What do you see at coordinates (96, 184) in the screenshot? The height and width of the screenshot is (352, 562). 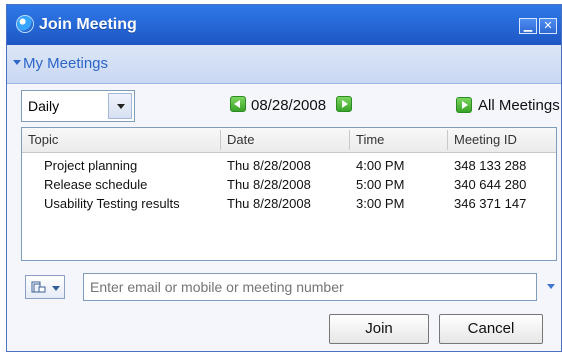 I see `topic-cell: Release schedule` at bounding box center [96, 184].